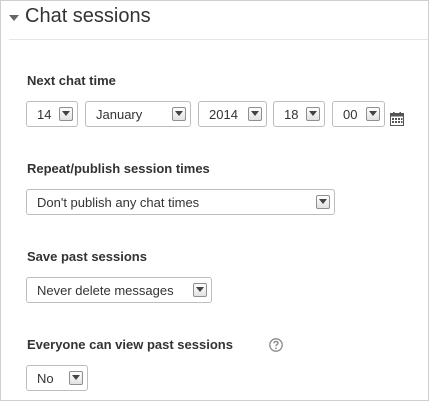 The height and width of the screenshot is (401, 429). What do you see at coordinates (350, 114) in the screenshot?
I see `minute-select-value: 00` at bounding box center [350, 114].